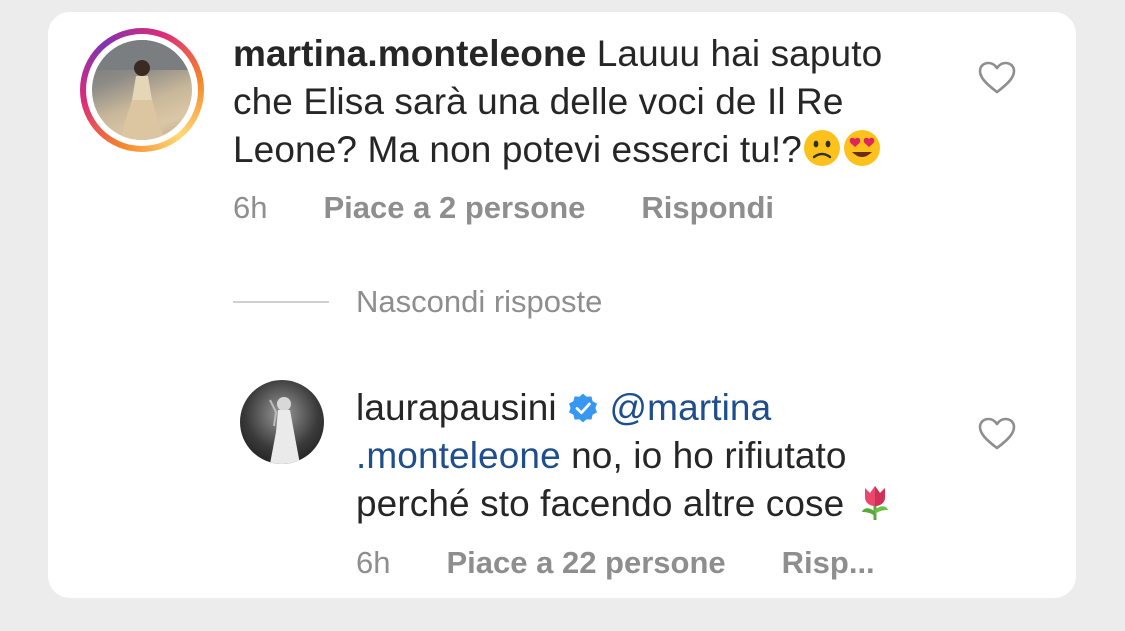 Image resolution: width=1125 pixels, height=631 pixels. What do you see at coordinates (373, 562) in the screenshot?
I see `reply-timestamp: 6h` at bounding box center [373, 562].